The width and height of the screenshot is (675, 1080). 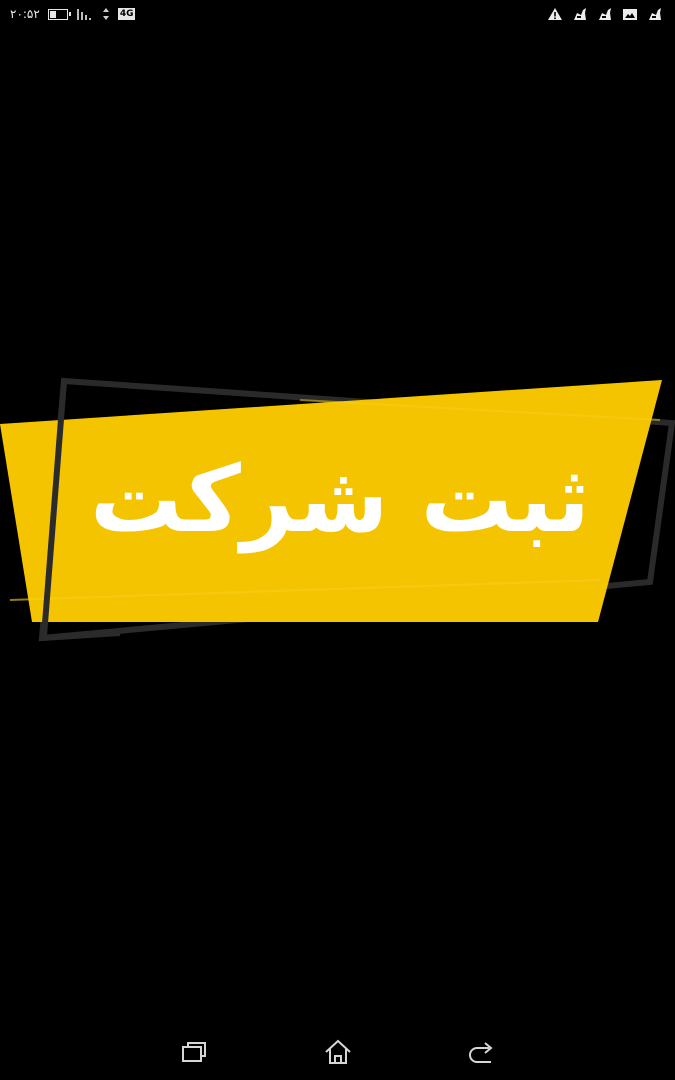 I want to click on recent-apps-button, so click(x=194, y=1052).